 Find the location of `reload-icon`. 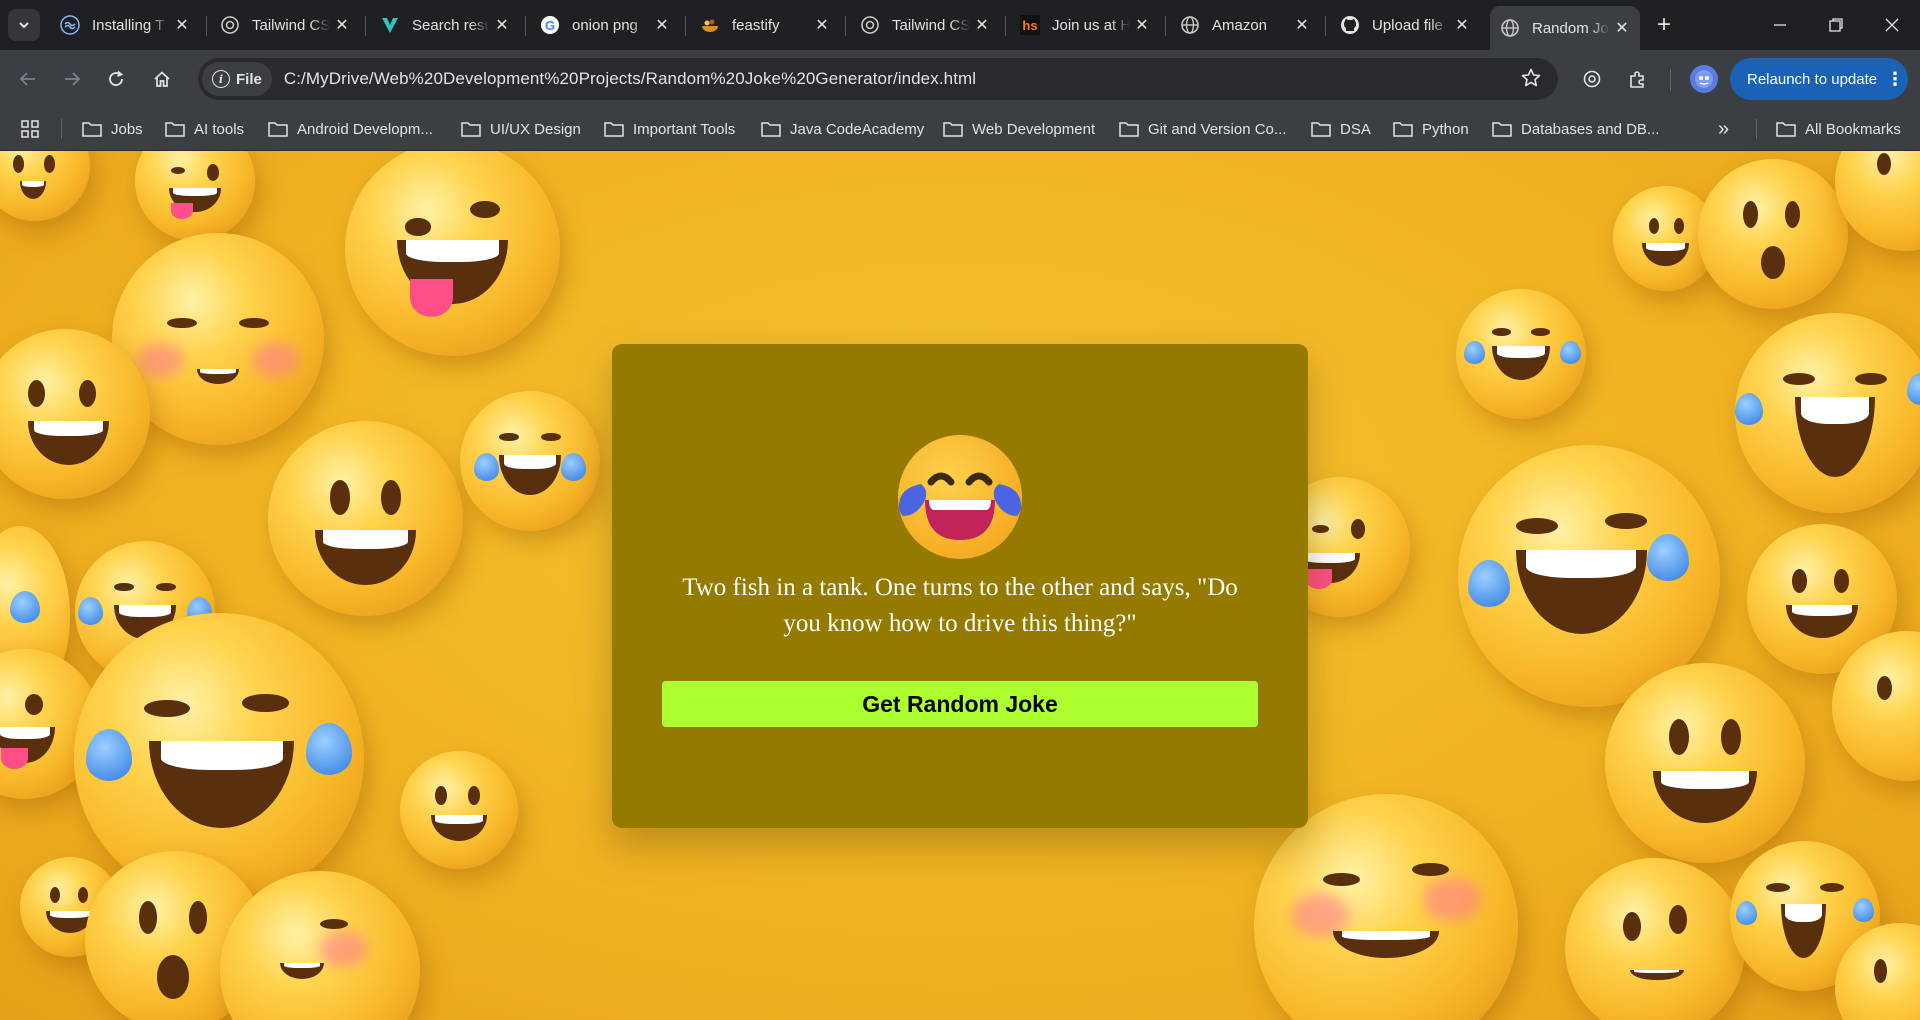

reload-icon is located at coordinates (116, 78).